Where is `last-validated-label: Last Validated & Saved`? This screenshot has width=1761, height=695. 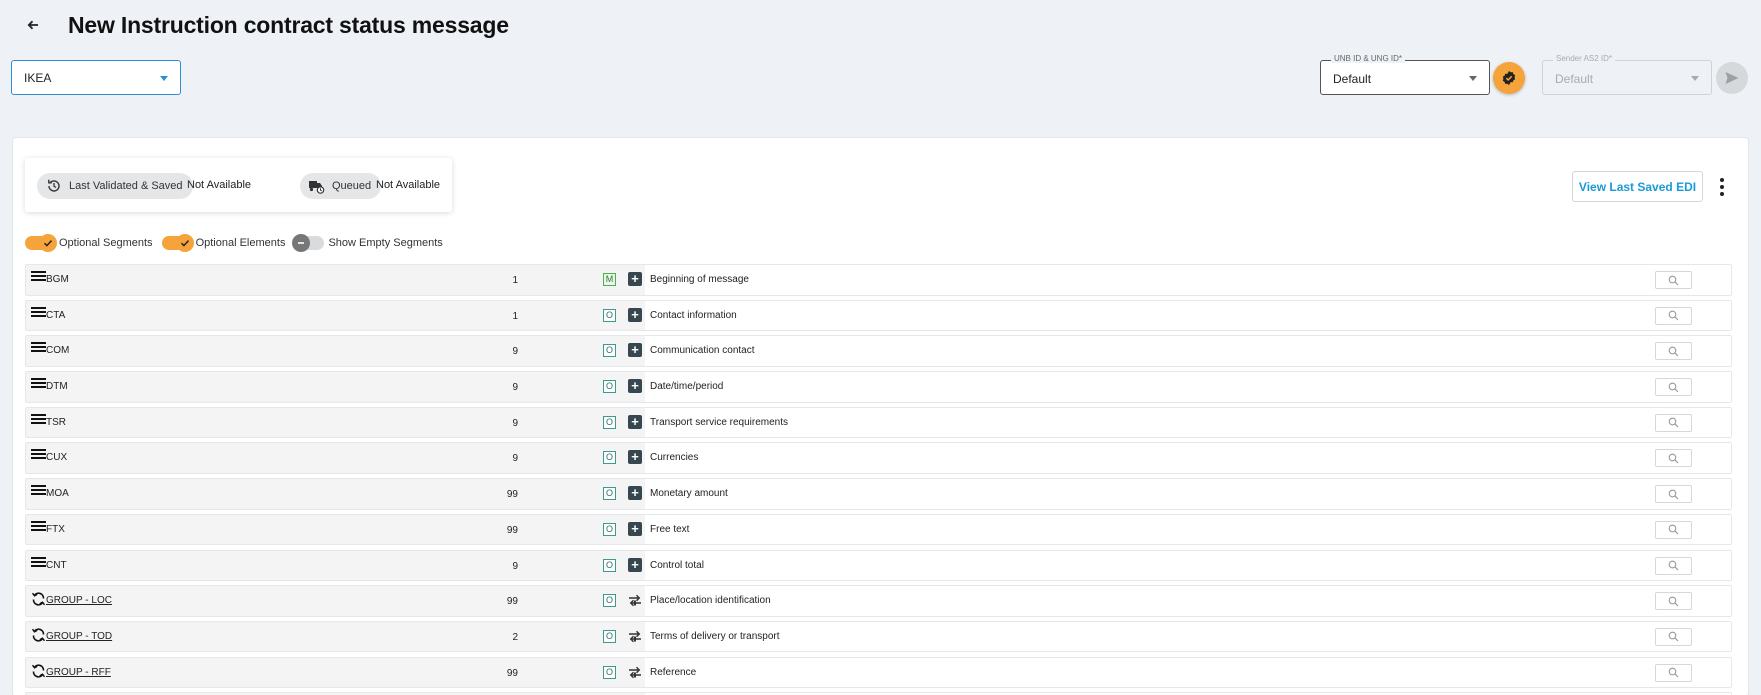
last-validated-label: Last Validated & Saved is located at coordinates (126, 186).